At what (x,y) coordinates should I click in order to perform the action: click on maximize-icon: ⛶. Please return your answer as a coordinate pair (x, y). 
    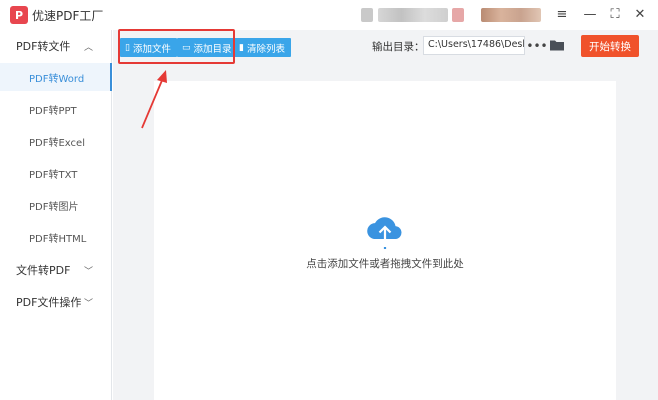
    Looking at the image, I should click on (615, 14).